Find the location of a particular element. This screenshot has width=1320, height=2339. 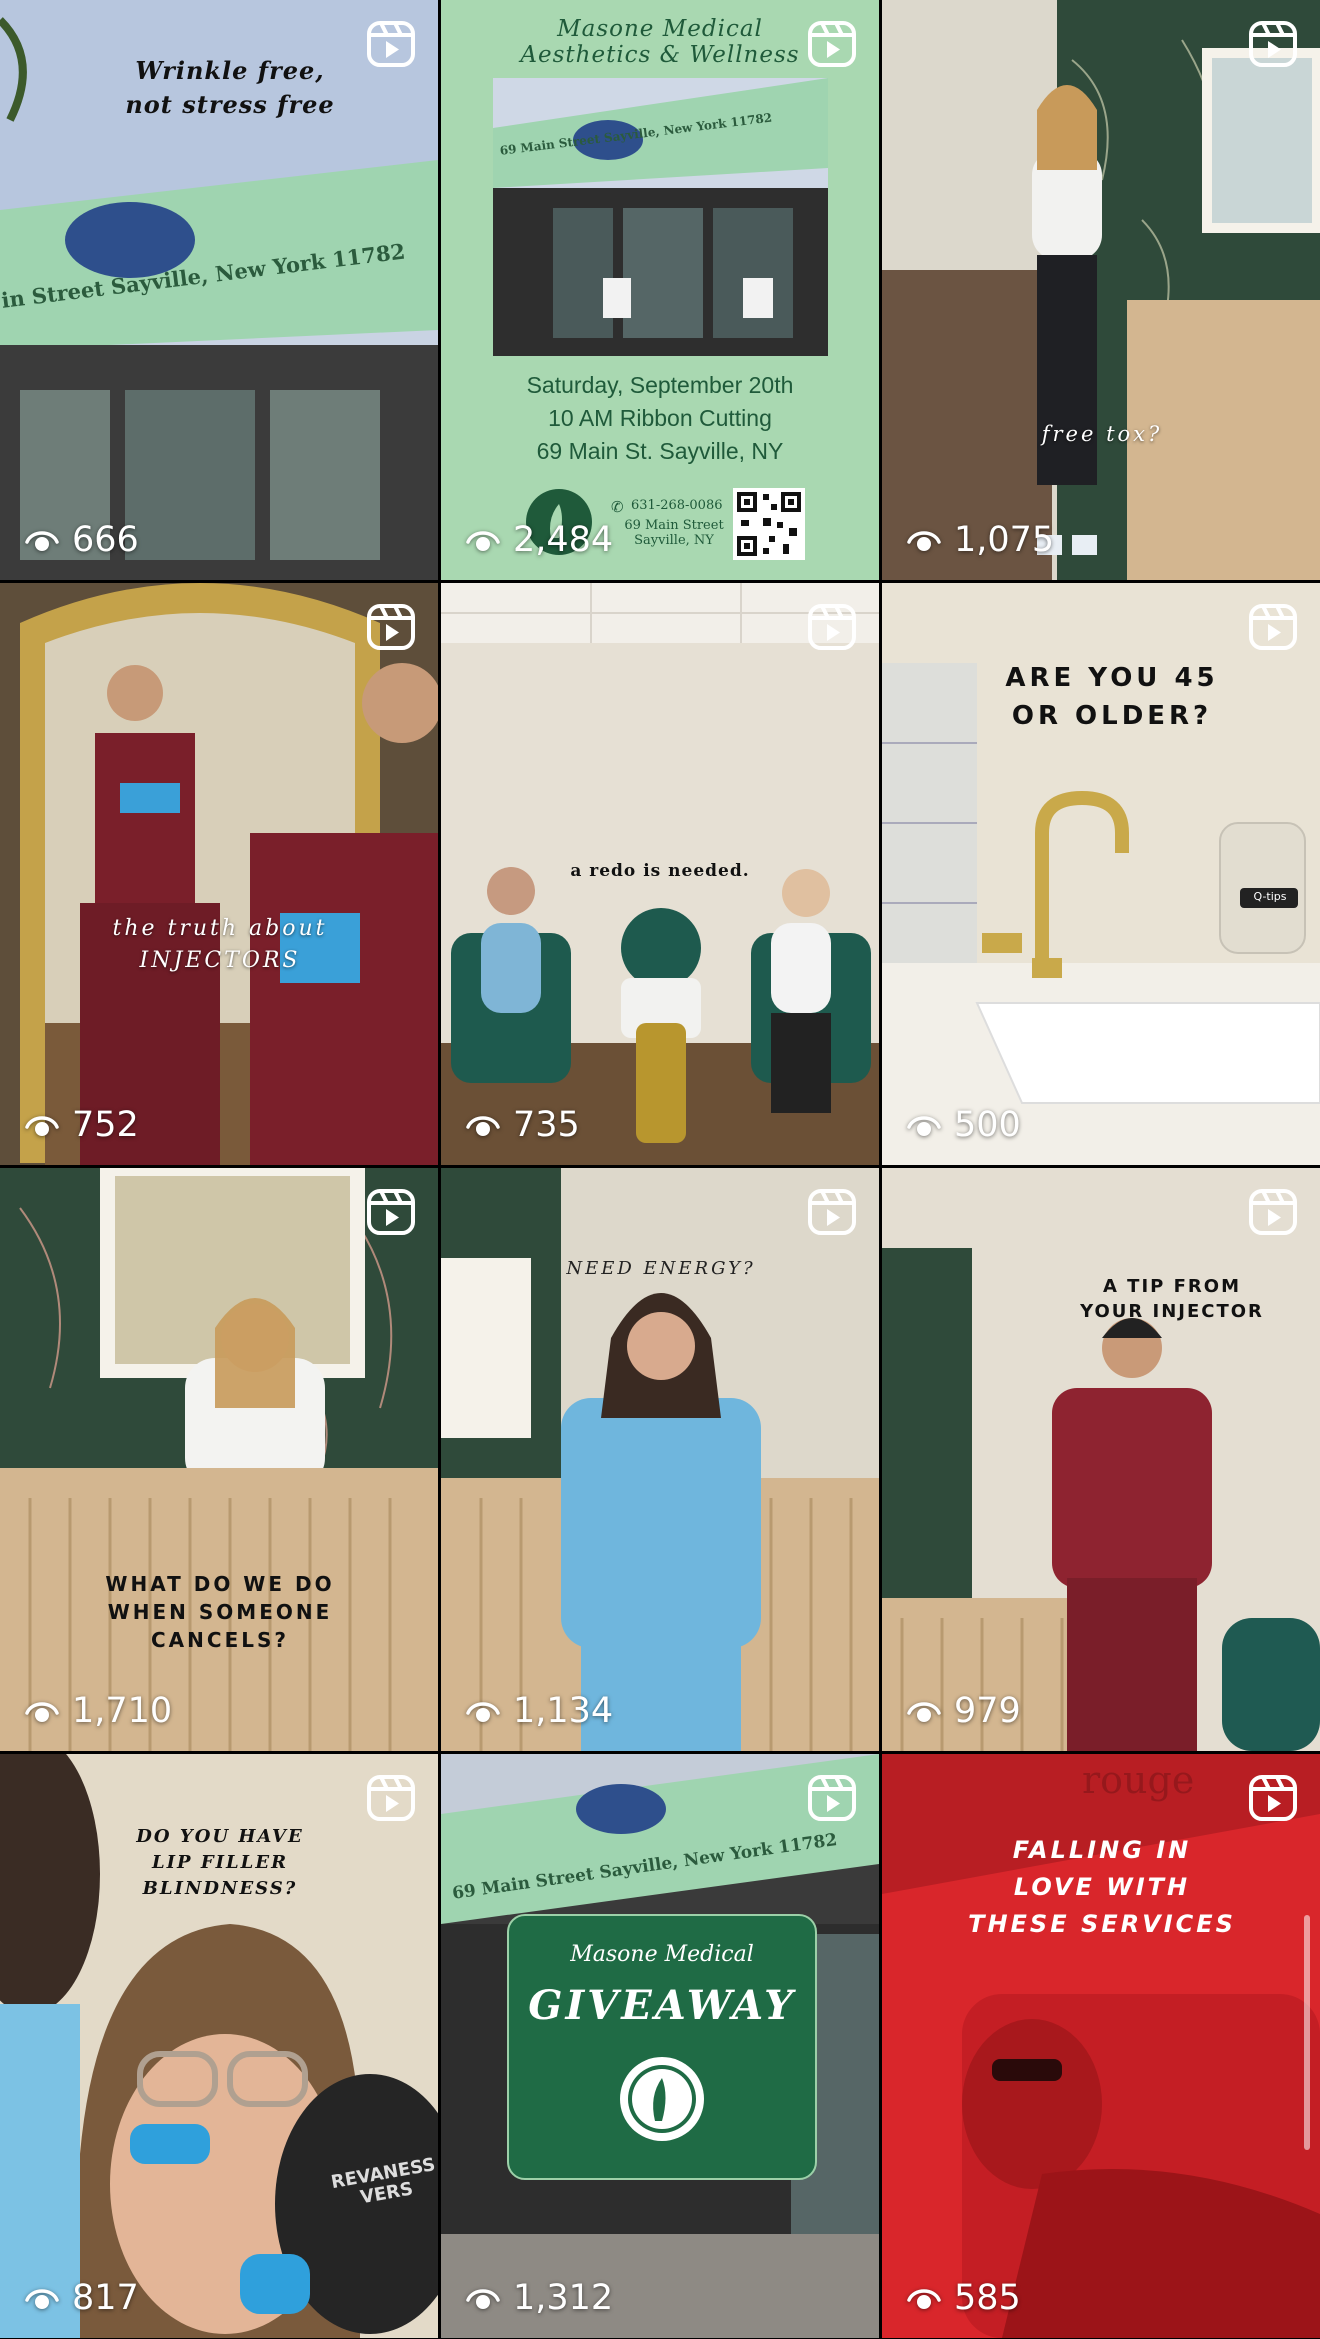

view-count: 1,710 is located at coordinates (98, 1711).